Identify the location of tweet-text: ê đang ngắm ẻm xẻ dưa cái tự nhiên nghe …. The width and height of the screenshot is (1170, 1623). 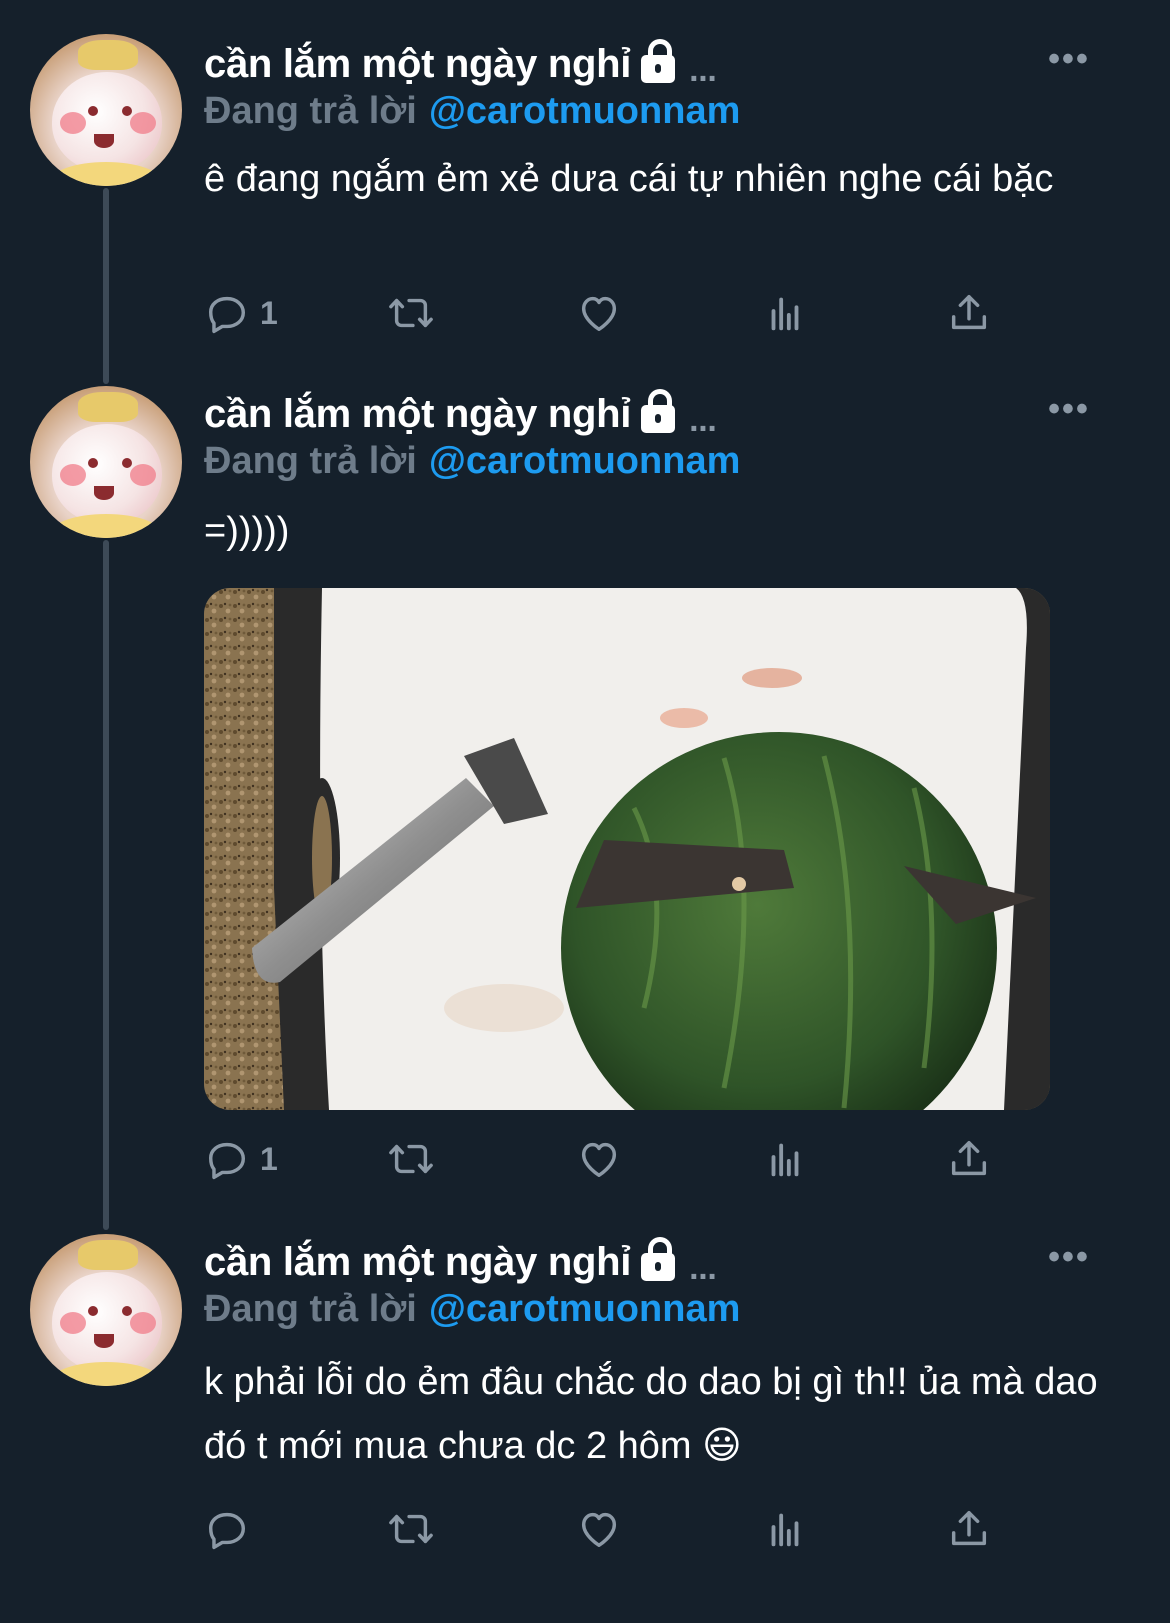
(629, 179).